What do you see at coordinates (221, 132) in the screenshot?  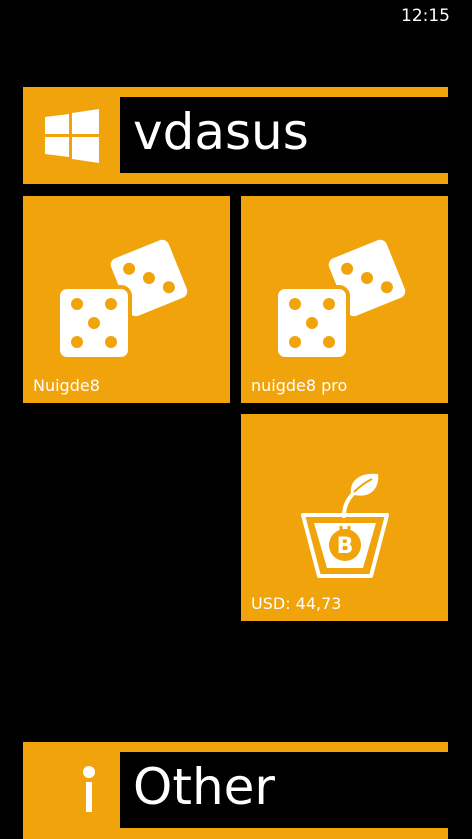 I see `section-title: vdasus` at bounding box center [221, 132].